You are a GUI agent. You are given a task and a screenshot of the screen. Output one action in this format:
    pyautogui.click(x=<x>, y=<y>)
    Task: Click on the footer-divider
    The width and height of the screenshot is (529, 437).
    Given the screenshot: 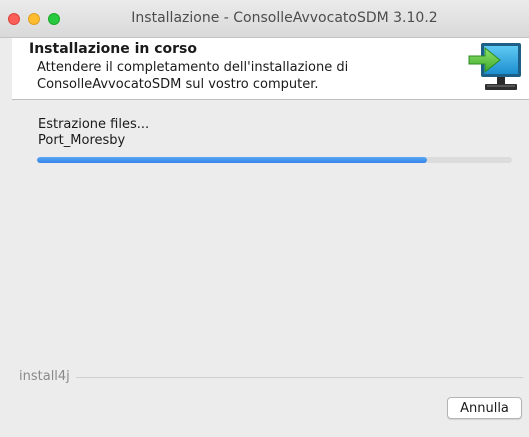 What is the action you would take?
    pyautogui.click(x=271, y=377)
    